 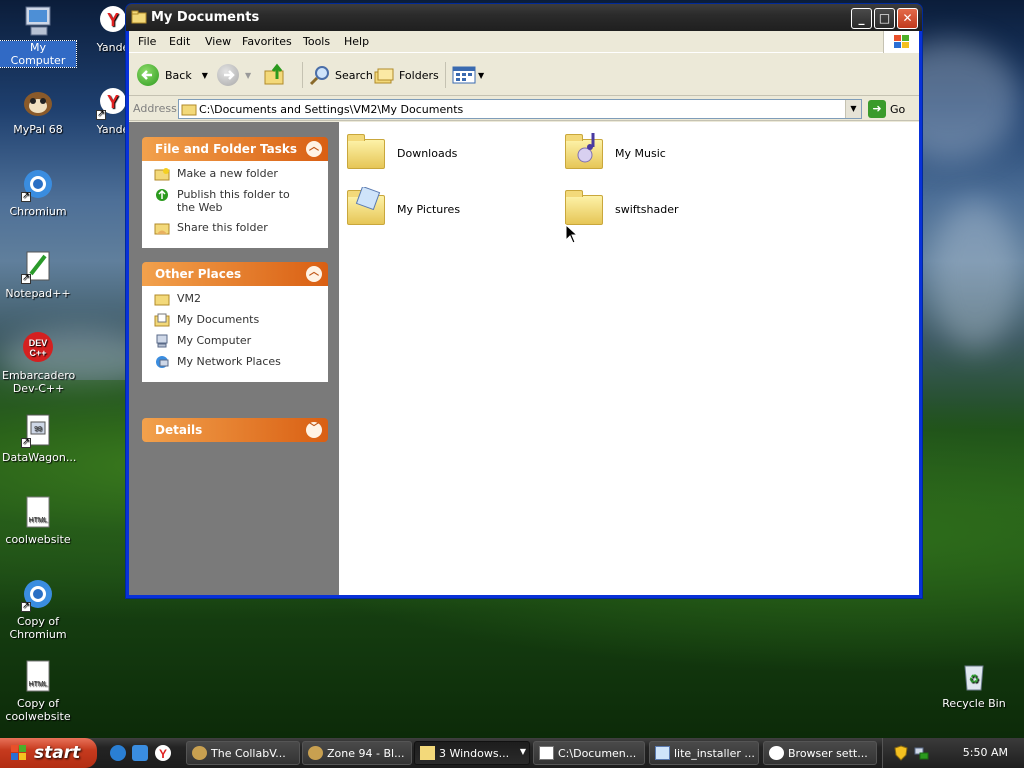 I want to click on place-vm2: VM2, so click(x=241, y=299).